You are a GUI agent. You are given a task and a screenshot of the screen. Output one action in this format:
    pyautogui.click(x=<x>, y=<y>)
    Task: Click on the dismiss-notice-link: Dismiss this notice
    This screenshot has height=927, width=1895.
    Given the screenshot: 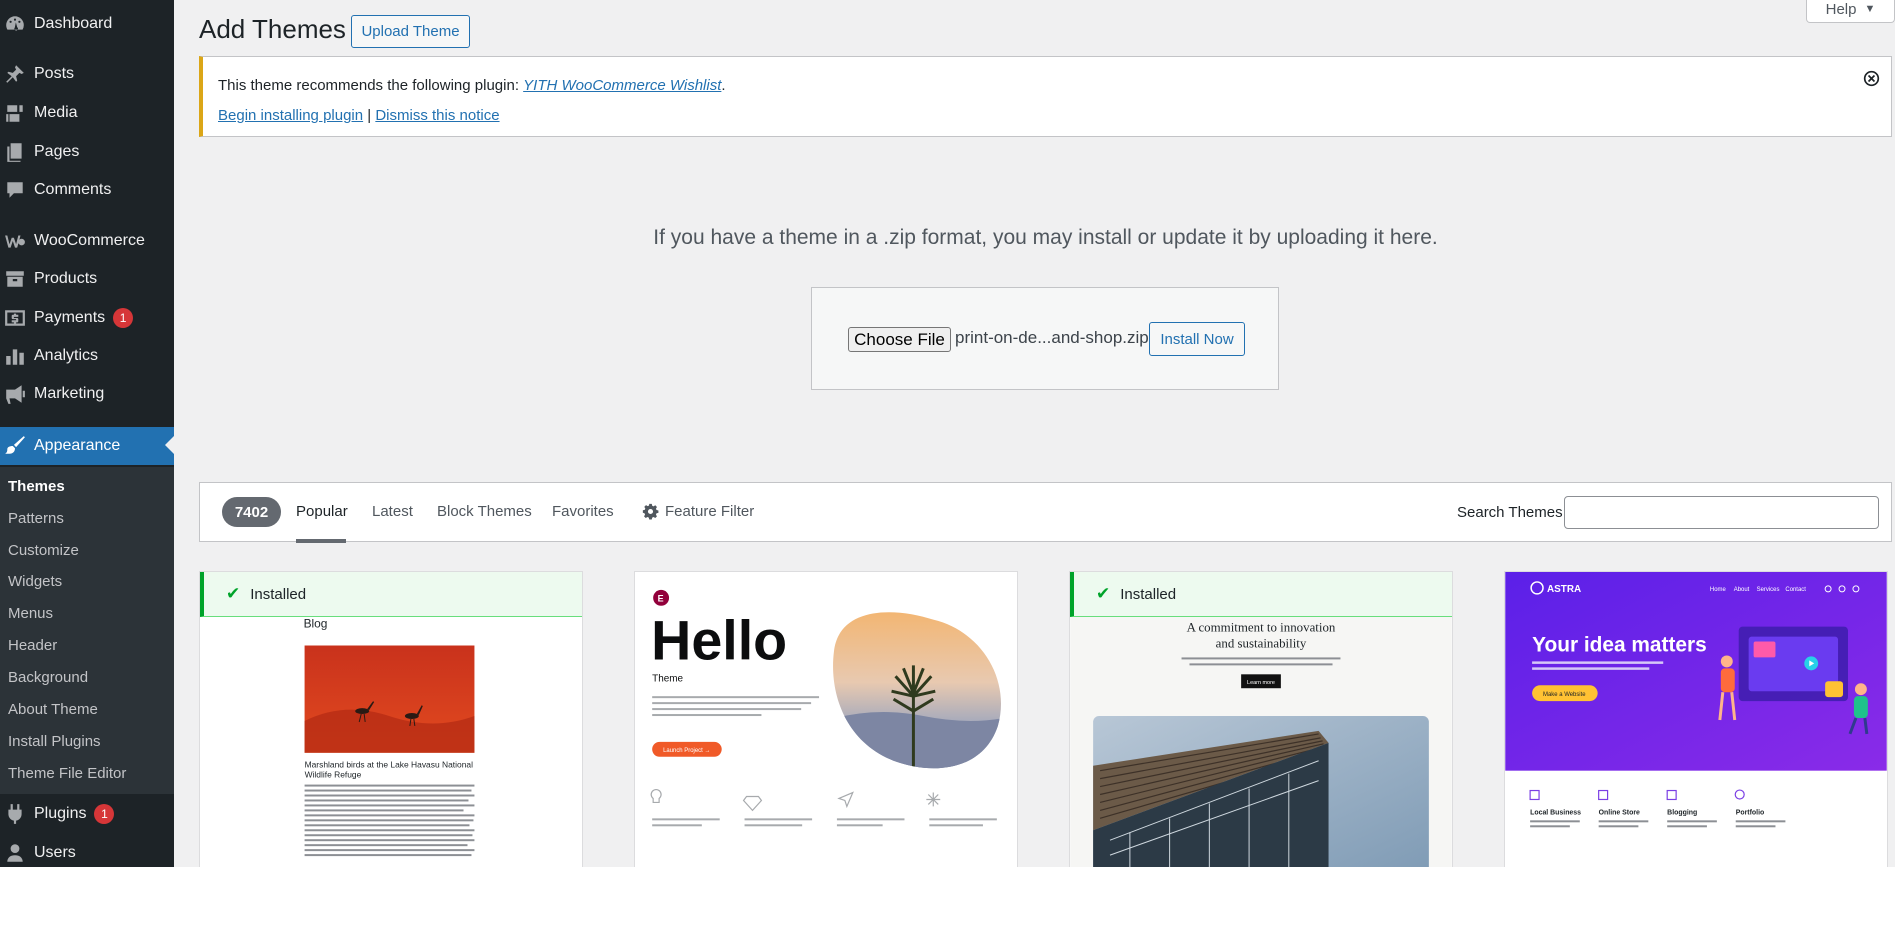 What is the action you would take?
    pyautogui.click(x=437, y=115)
    